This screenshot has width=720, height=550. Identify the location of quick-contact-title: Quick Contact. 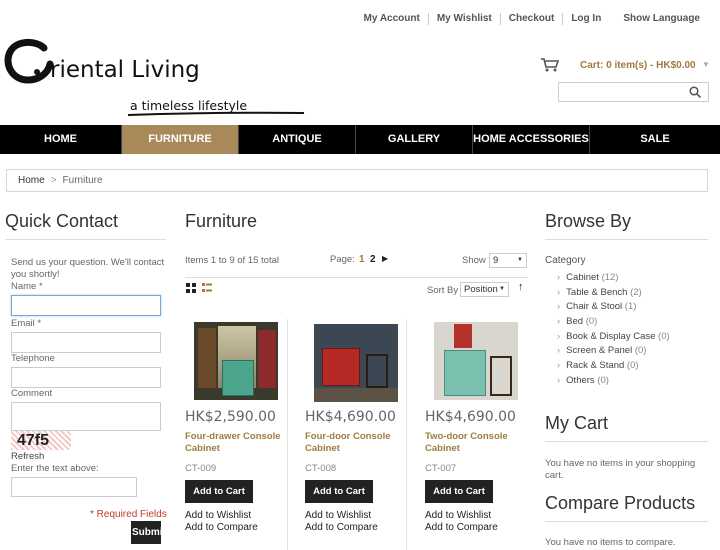
(62, 221).